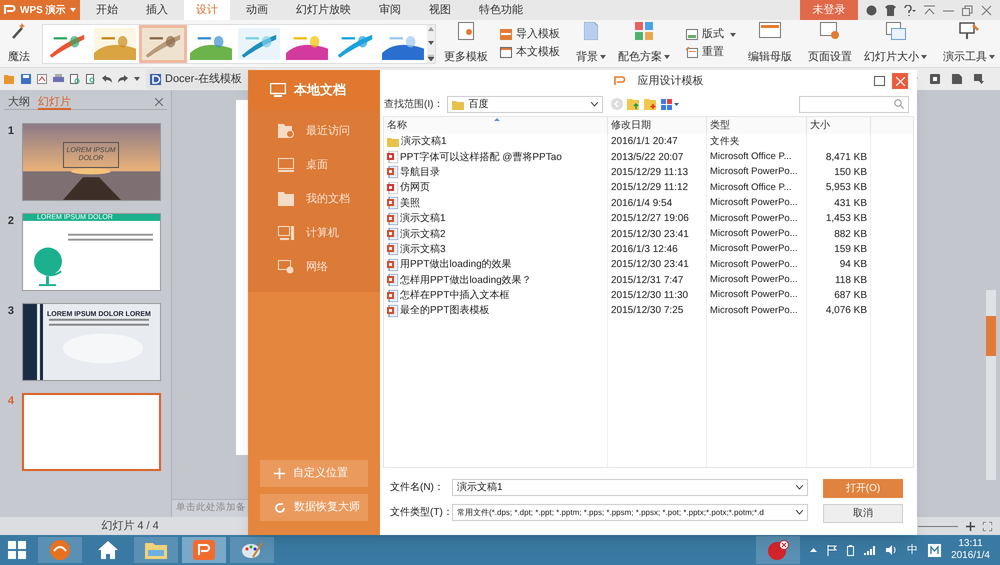 The width and height of the screenshot is (1000, 565). Describe the element at coordinates (431, 28) in the screenshot. I see `scroll-up-icon` at that location.